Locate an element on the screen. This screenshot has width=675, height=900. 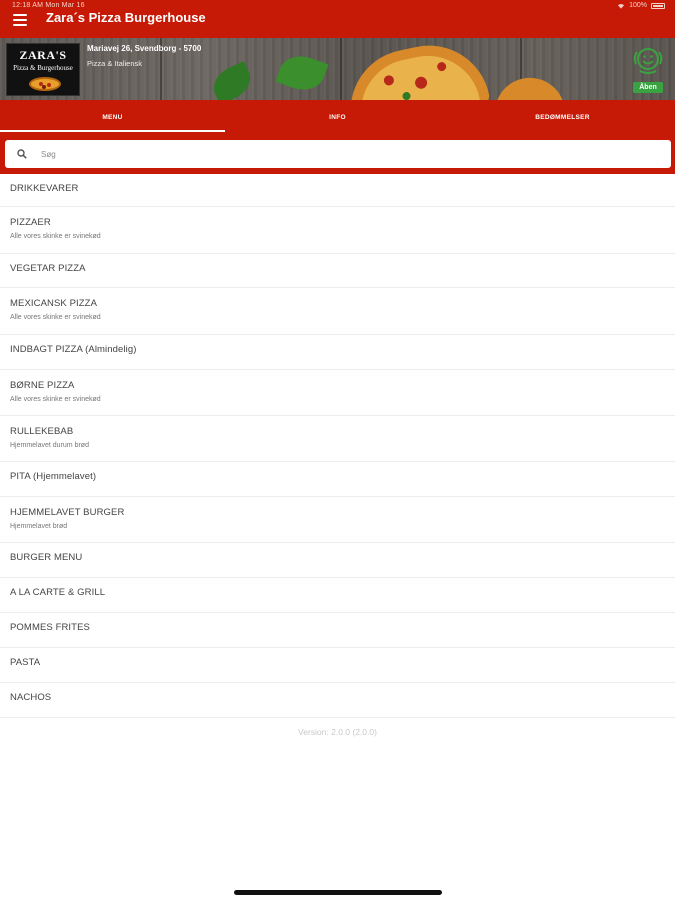
menu-category-item: DRIKKEVARER is located at coordinates (337, 190).